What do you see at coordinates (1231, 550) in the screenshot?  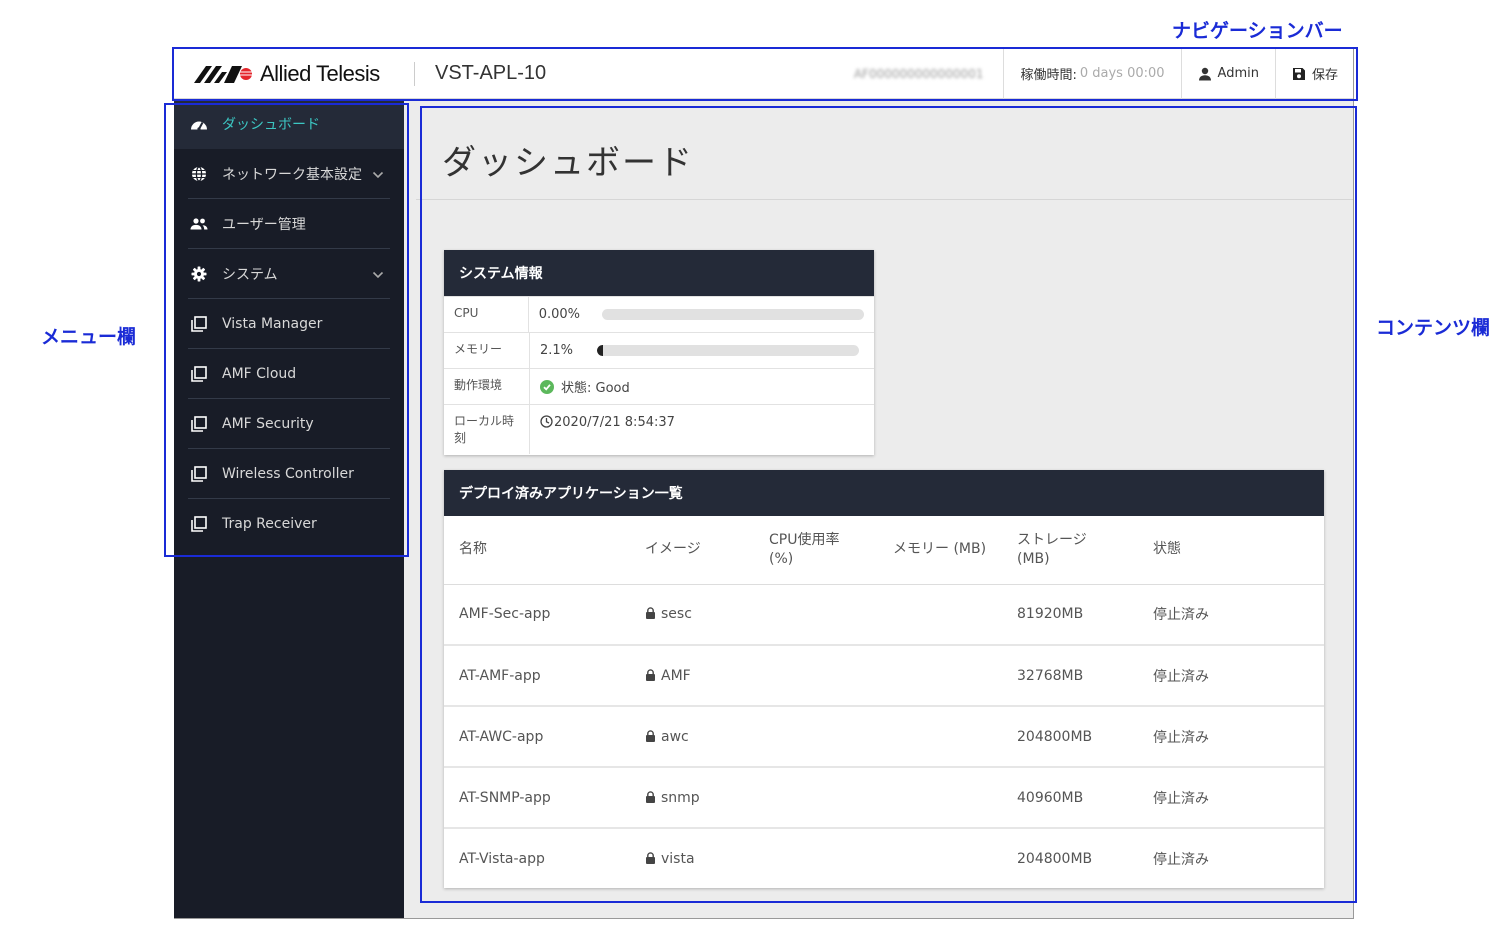 I see `column-header-status: 状態` at bounding box center [1231, 550].